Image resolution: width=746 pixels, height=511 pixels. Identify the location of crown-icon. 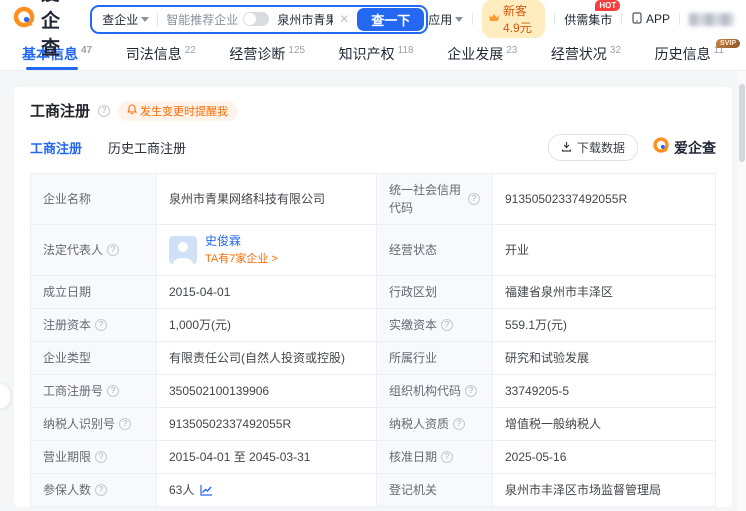
(494, 19).